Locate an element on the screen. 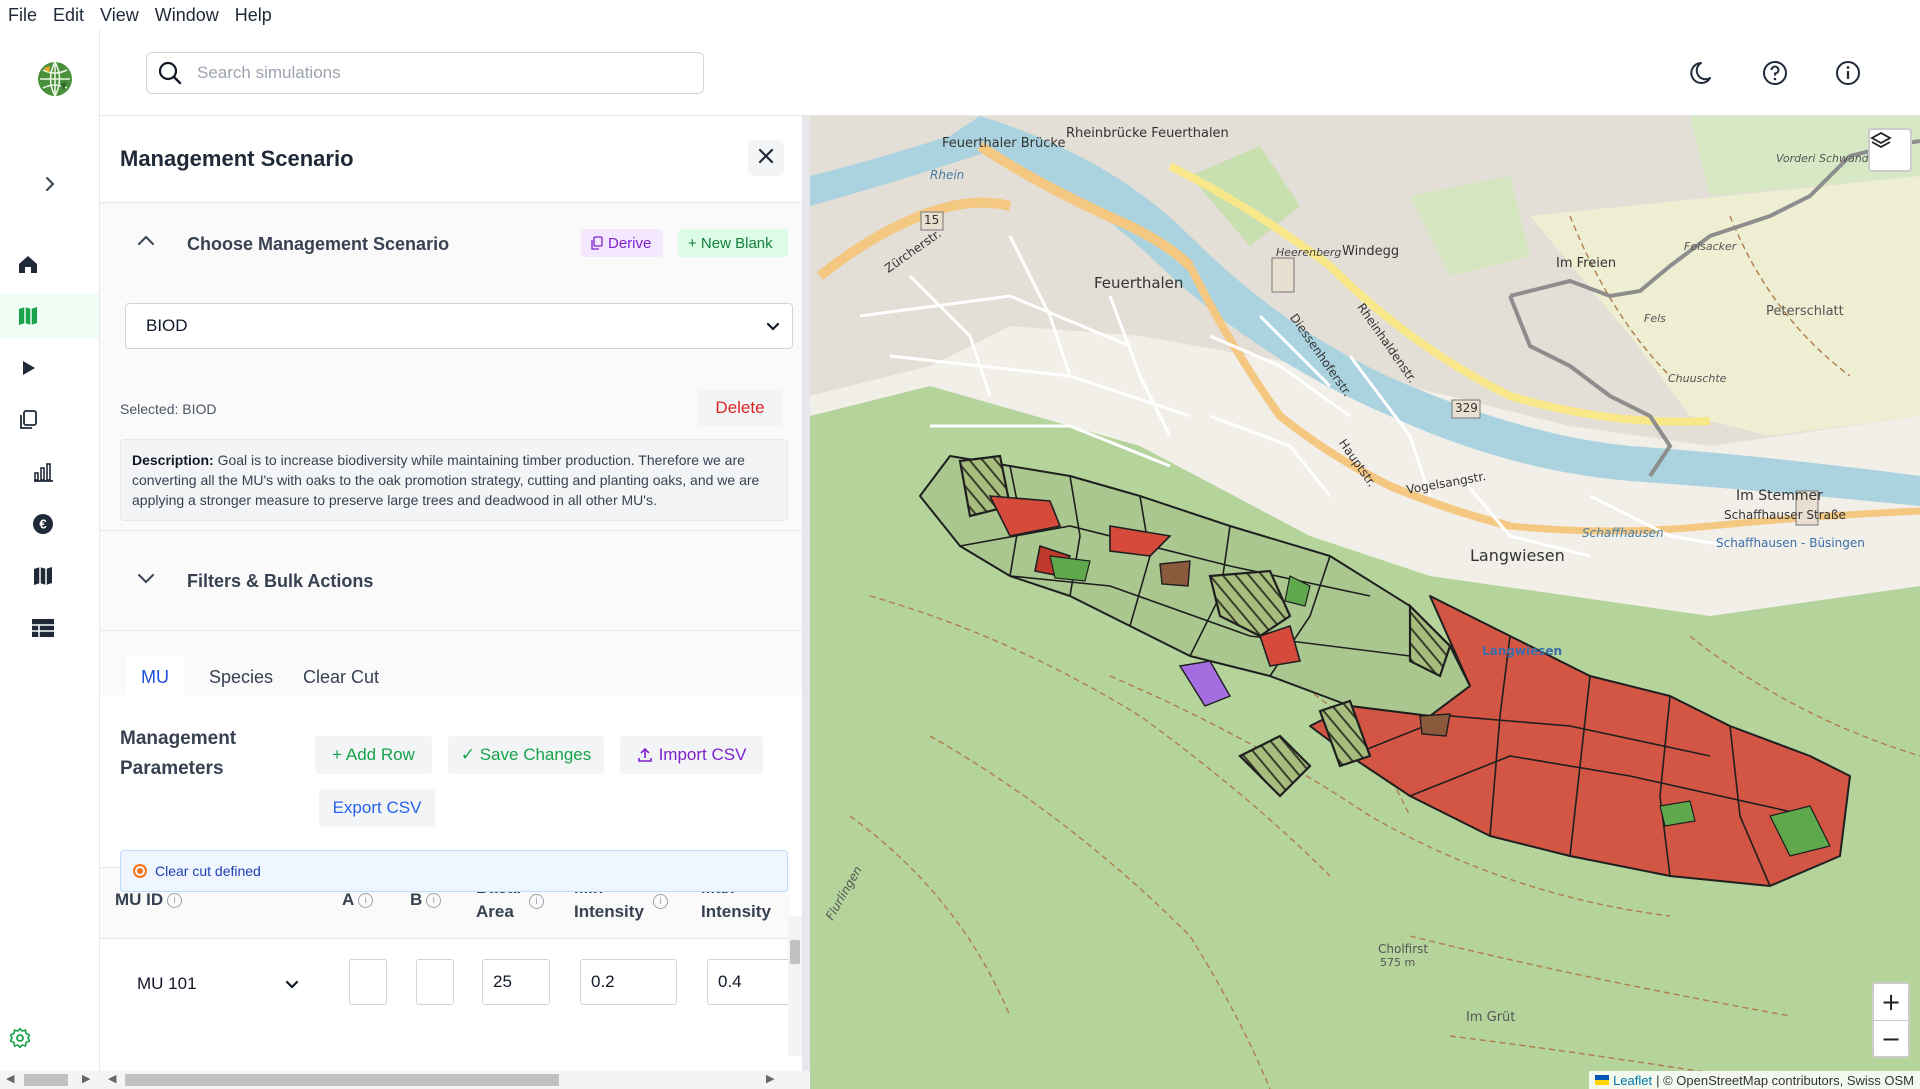  nav-map is located at coordinates (49, 316).